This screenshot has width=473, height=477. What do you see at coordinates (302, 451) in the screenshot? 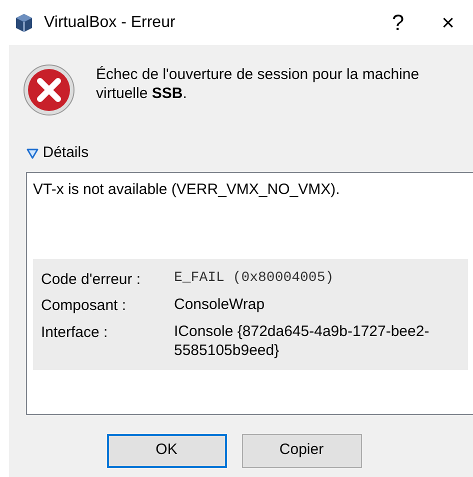
I see `copy-button: Copier` at bounding box center [302, 451].